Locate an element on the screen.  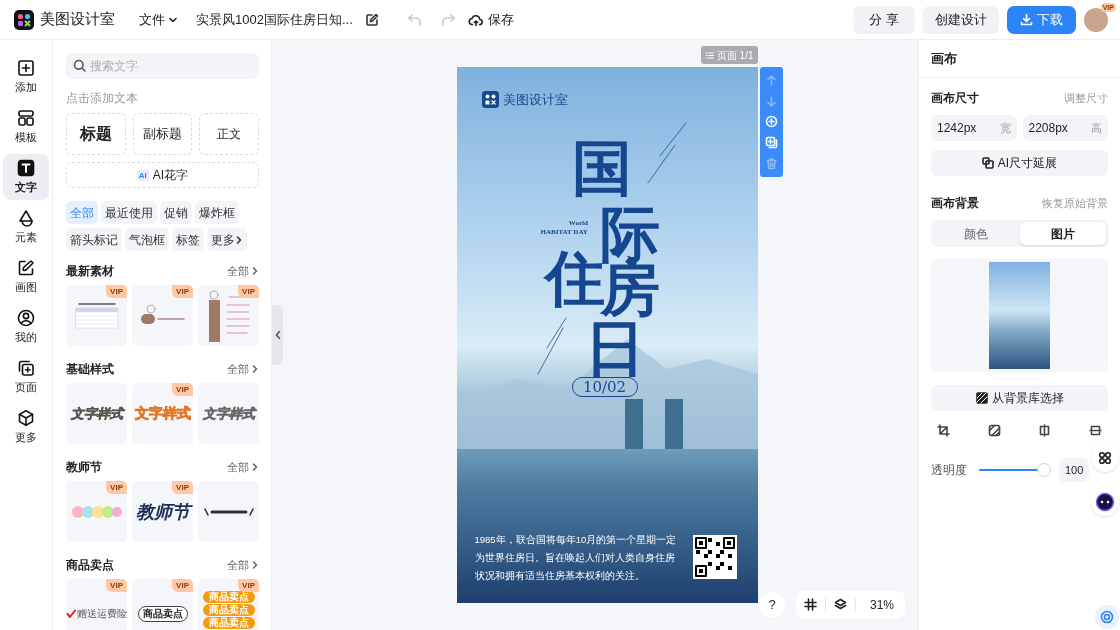
assistant-button is located at coordinates (1105, 502).